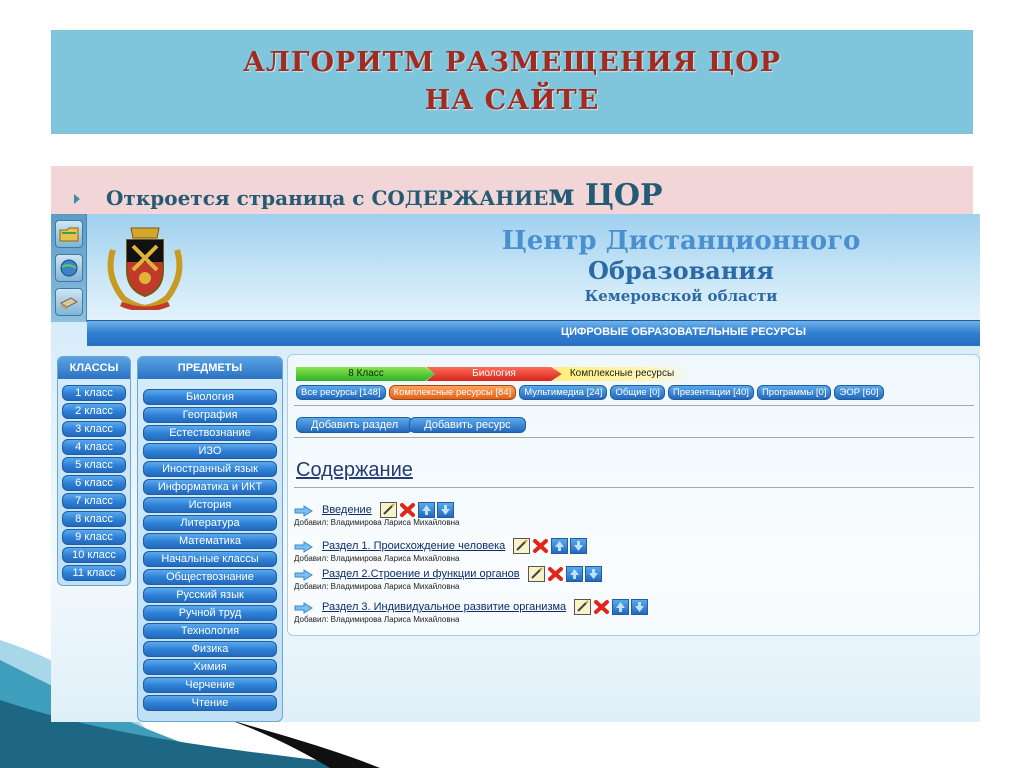 The height and width of the screenshot is (768, 1024). Describe the element at coordinates (94, 519) in the screenshot. I see `class-item: 8 класс` at that location.